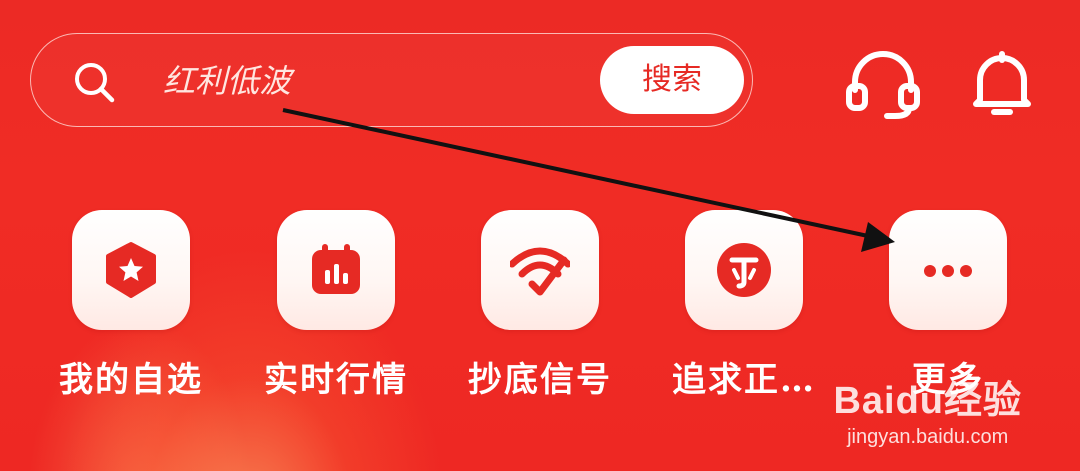 This screenshot has height=471, width=1080. What do you see at coordinates (95, 83) in the screenshot?
I see `search-icon` at bounding box center [95, 83].